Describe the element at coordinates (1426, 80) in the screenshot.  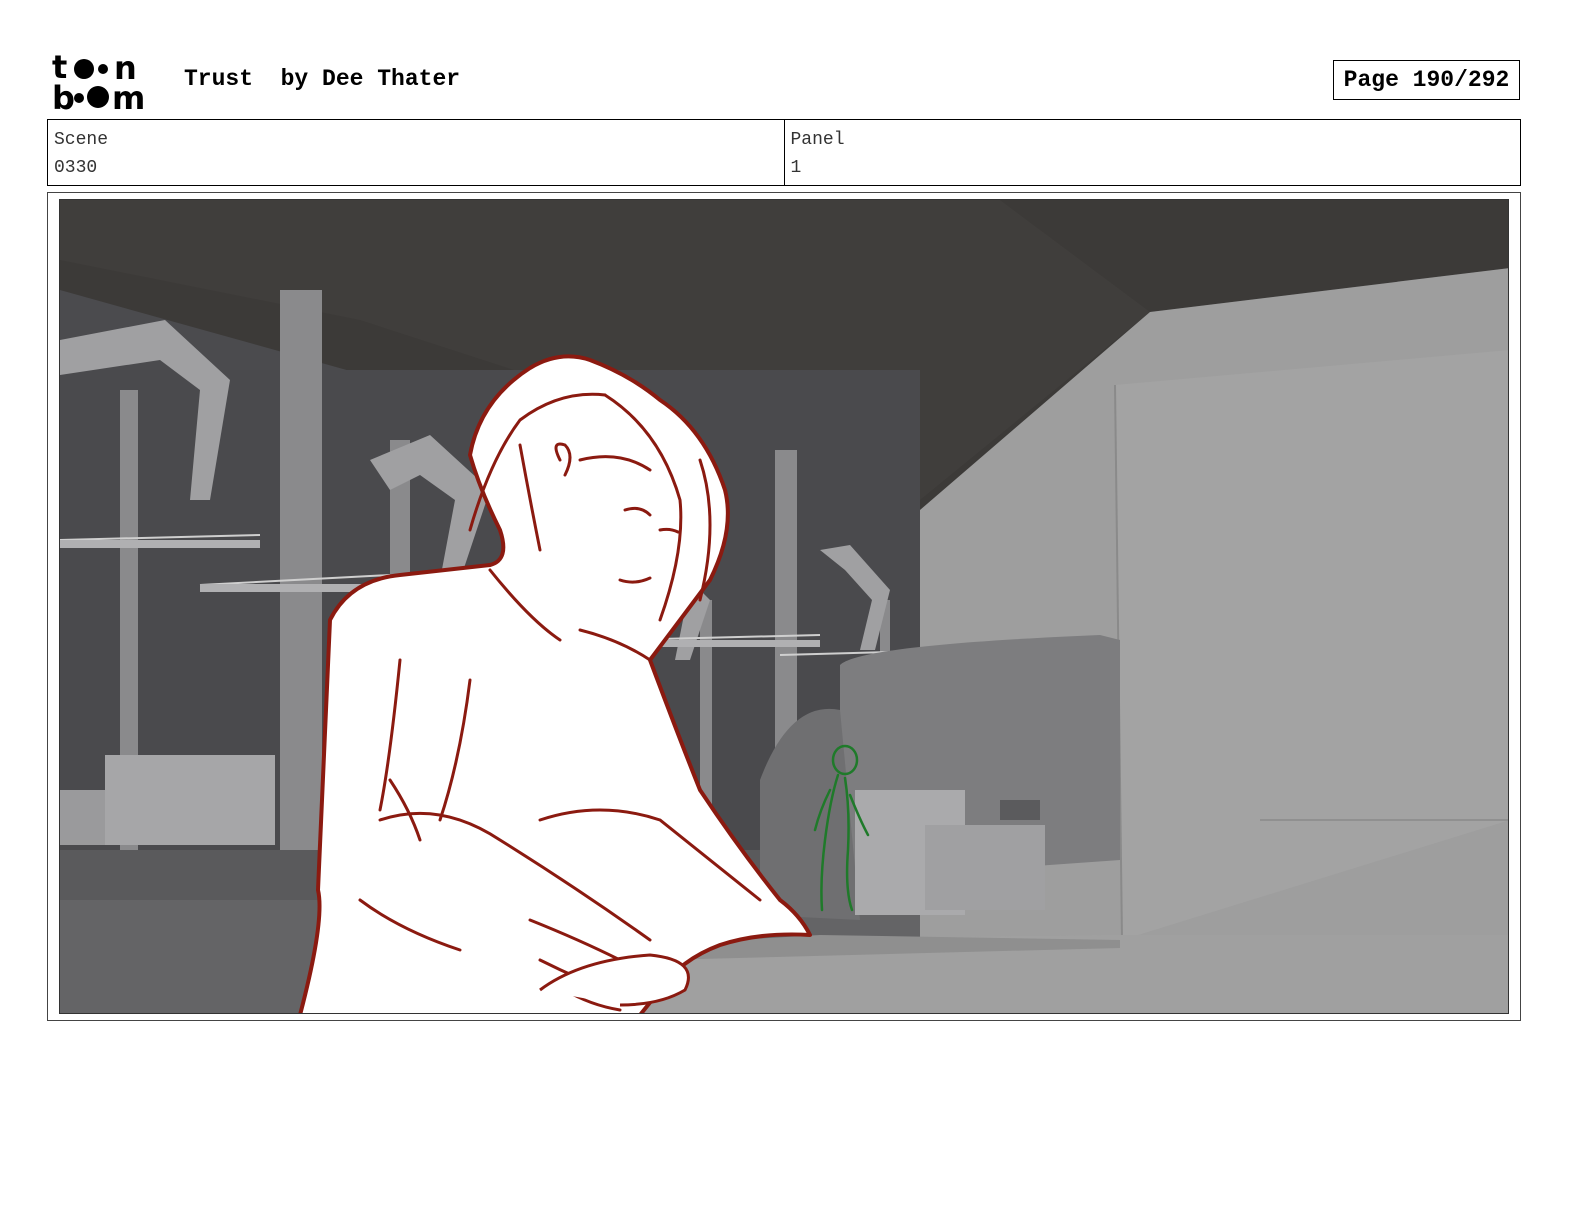
I see `page-number: Page 190/292` at that location.